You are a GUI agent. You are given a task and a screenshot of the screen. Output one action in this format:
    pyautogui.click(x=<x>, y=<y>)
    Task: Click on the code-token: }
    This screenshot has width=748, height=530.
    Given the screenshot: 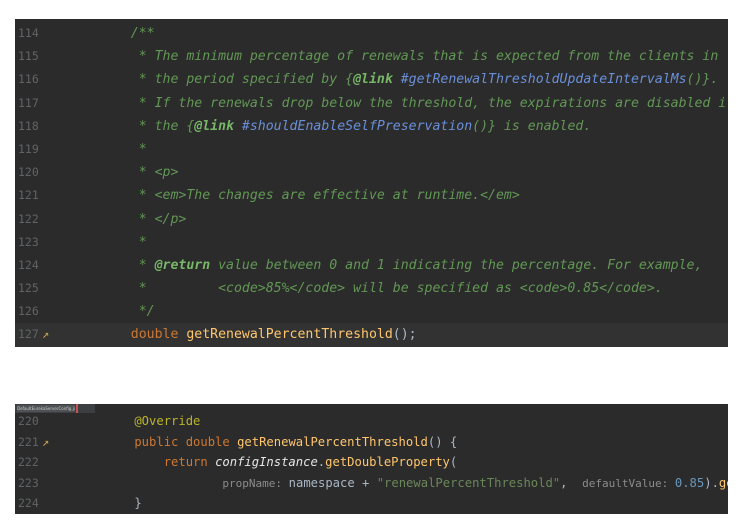 What is the action you would take?
    pyautogui.click(x=123, y=503)
    